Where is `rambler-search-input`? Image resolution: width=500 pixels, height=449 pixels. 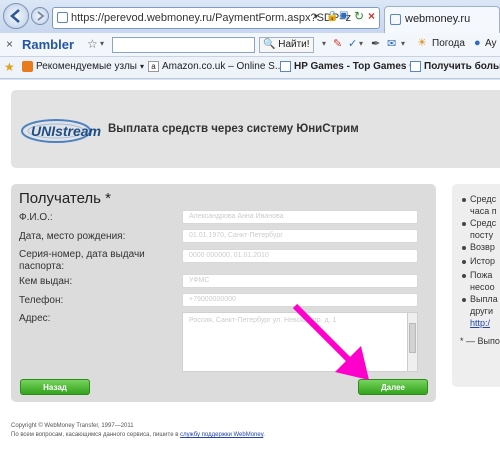 rambler-search-input is located at coordinates (183, 45).